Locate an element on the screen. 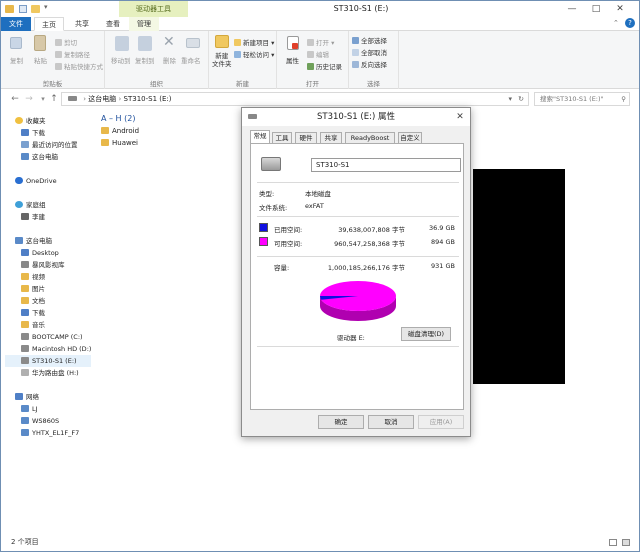  select-all-button: 全部选择 is located at coordinates (369, 40).